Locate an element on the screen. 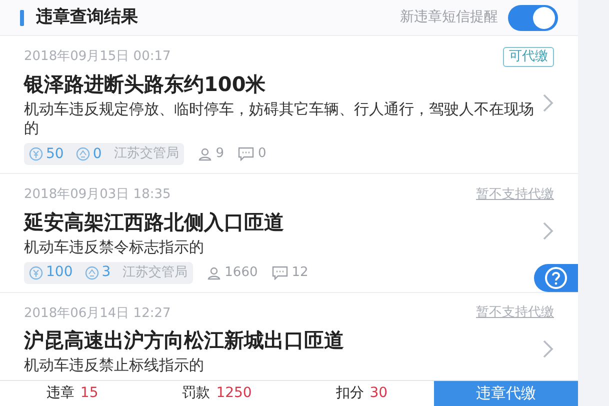 This screenshot has width=609, height=406. points-deducted: 3 is located at coordinates (106, 272).